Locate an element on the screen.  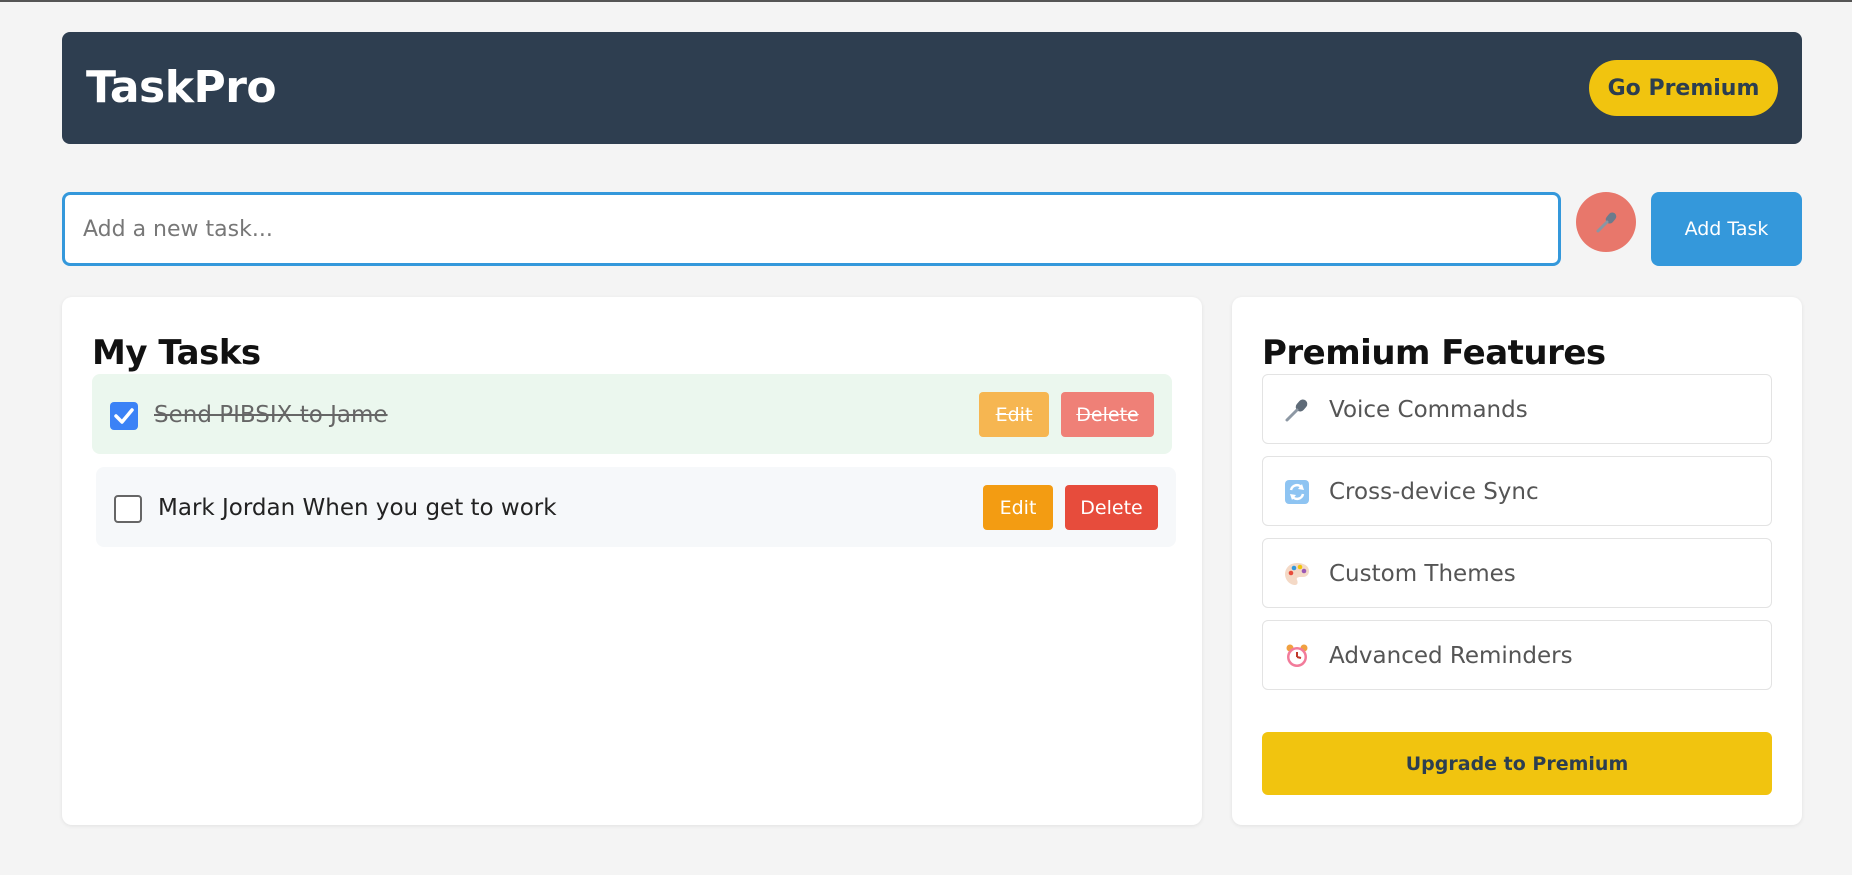
feature-custom-themes: Custom Themes is located at coordinates (1517, 573).